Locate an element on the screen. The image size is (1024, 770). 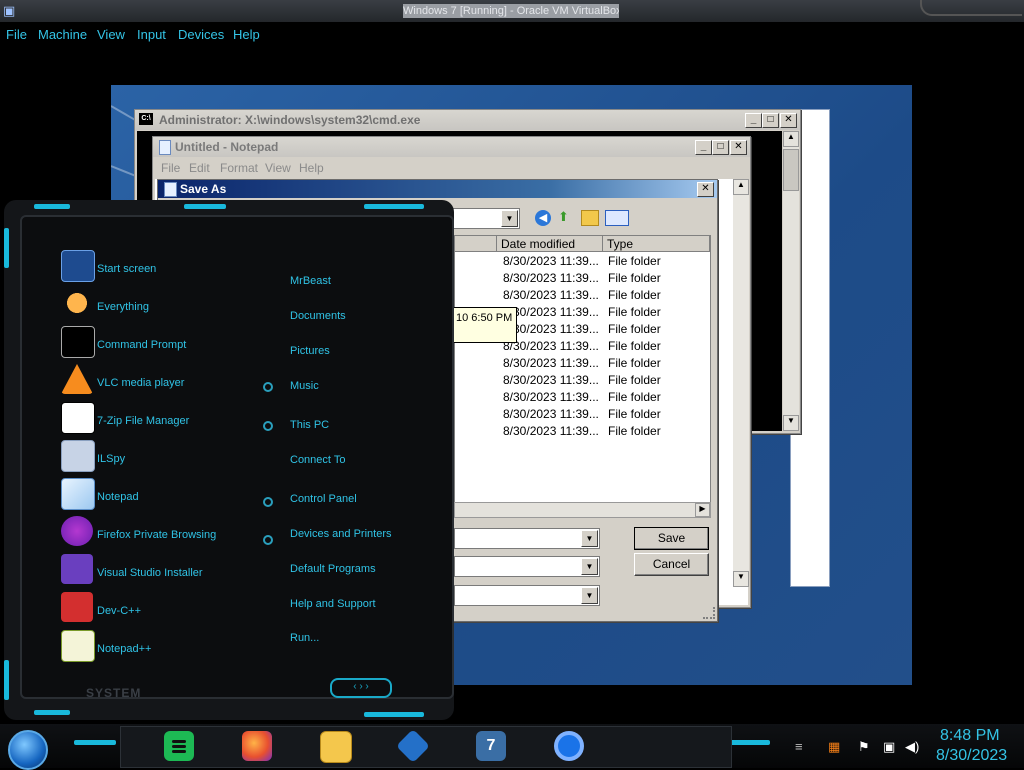
column-header-name is located at coordinates (476, 244).